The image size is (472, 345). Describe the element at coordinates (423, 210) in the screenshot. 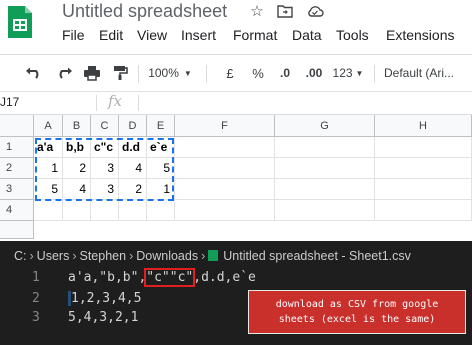

I see `cell-H4` at that location.